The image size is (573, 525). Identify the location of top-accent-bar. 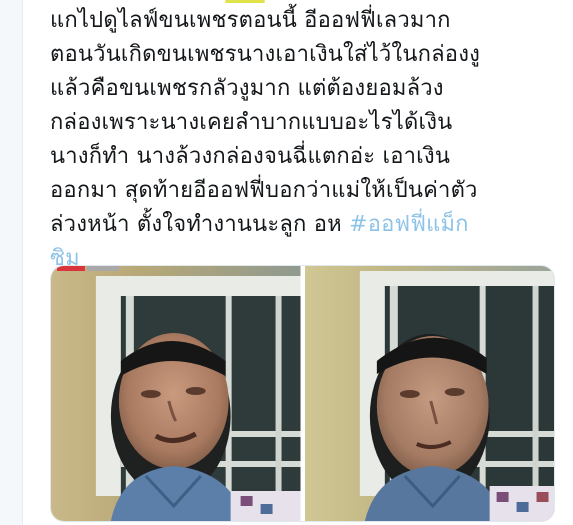
(245, 1).